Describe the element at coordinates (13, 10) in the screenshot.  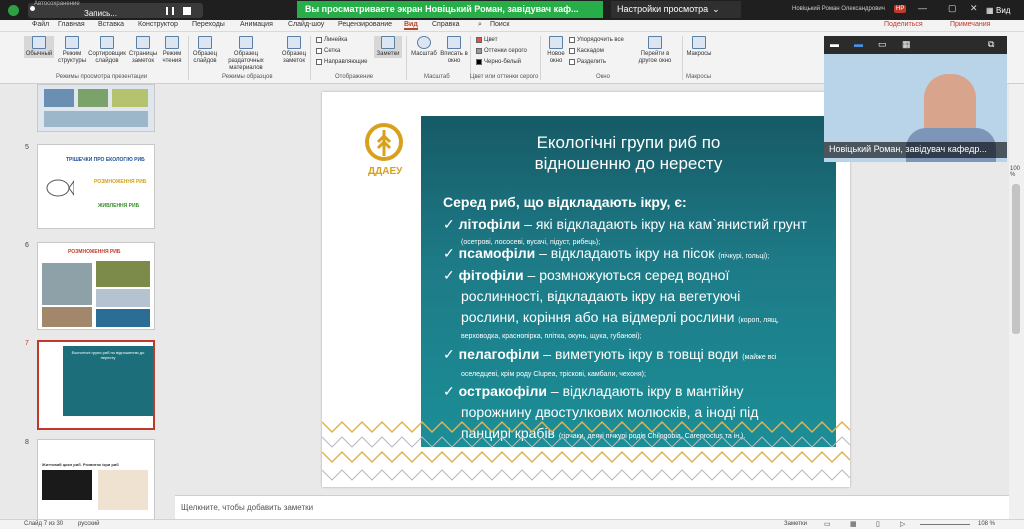
I see `shield-icon` at that location.